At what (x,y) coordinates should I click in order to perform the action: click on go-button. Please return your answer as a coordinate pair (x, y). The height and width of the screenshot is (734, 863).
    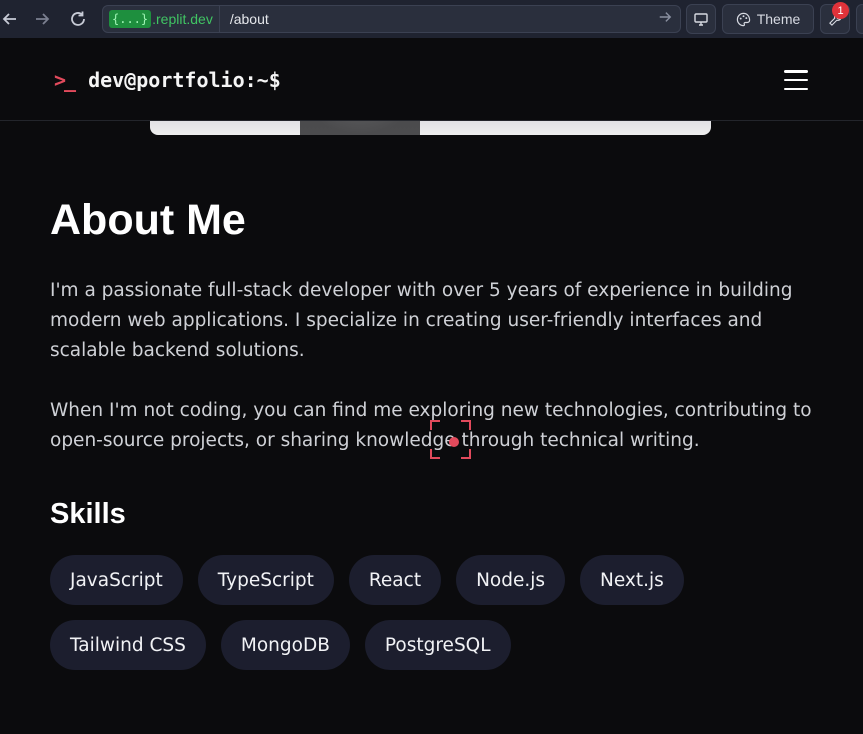
    Looking at the image, I should click on (665, 19).